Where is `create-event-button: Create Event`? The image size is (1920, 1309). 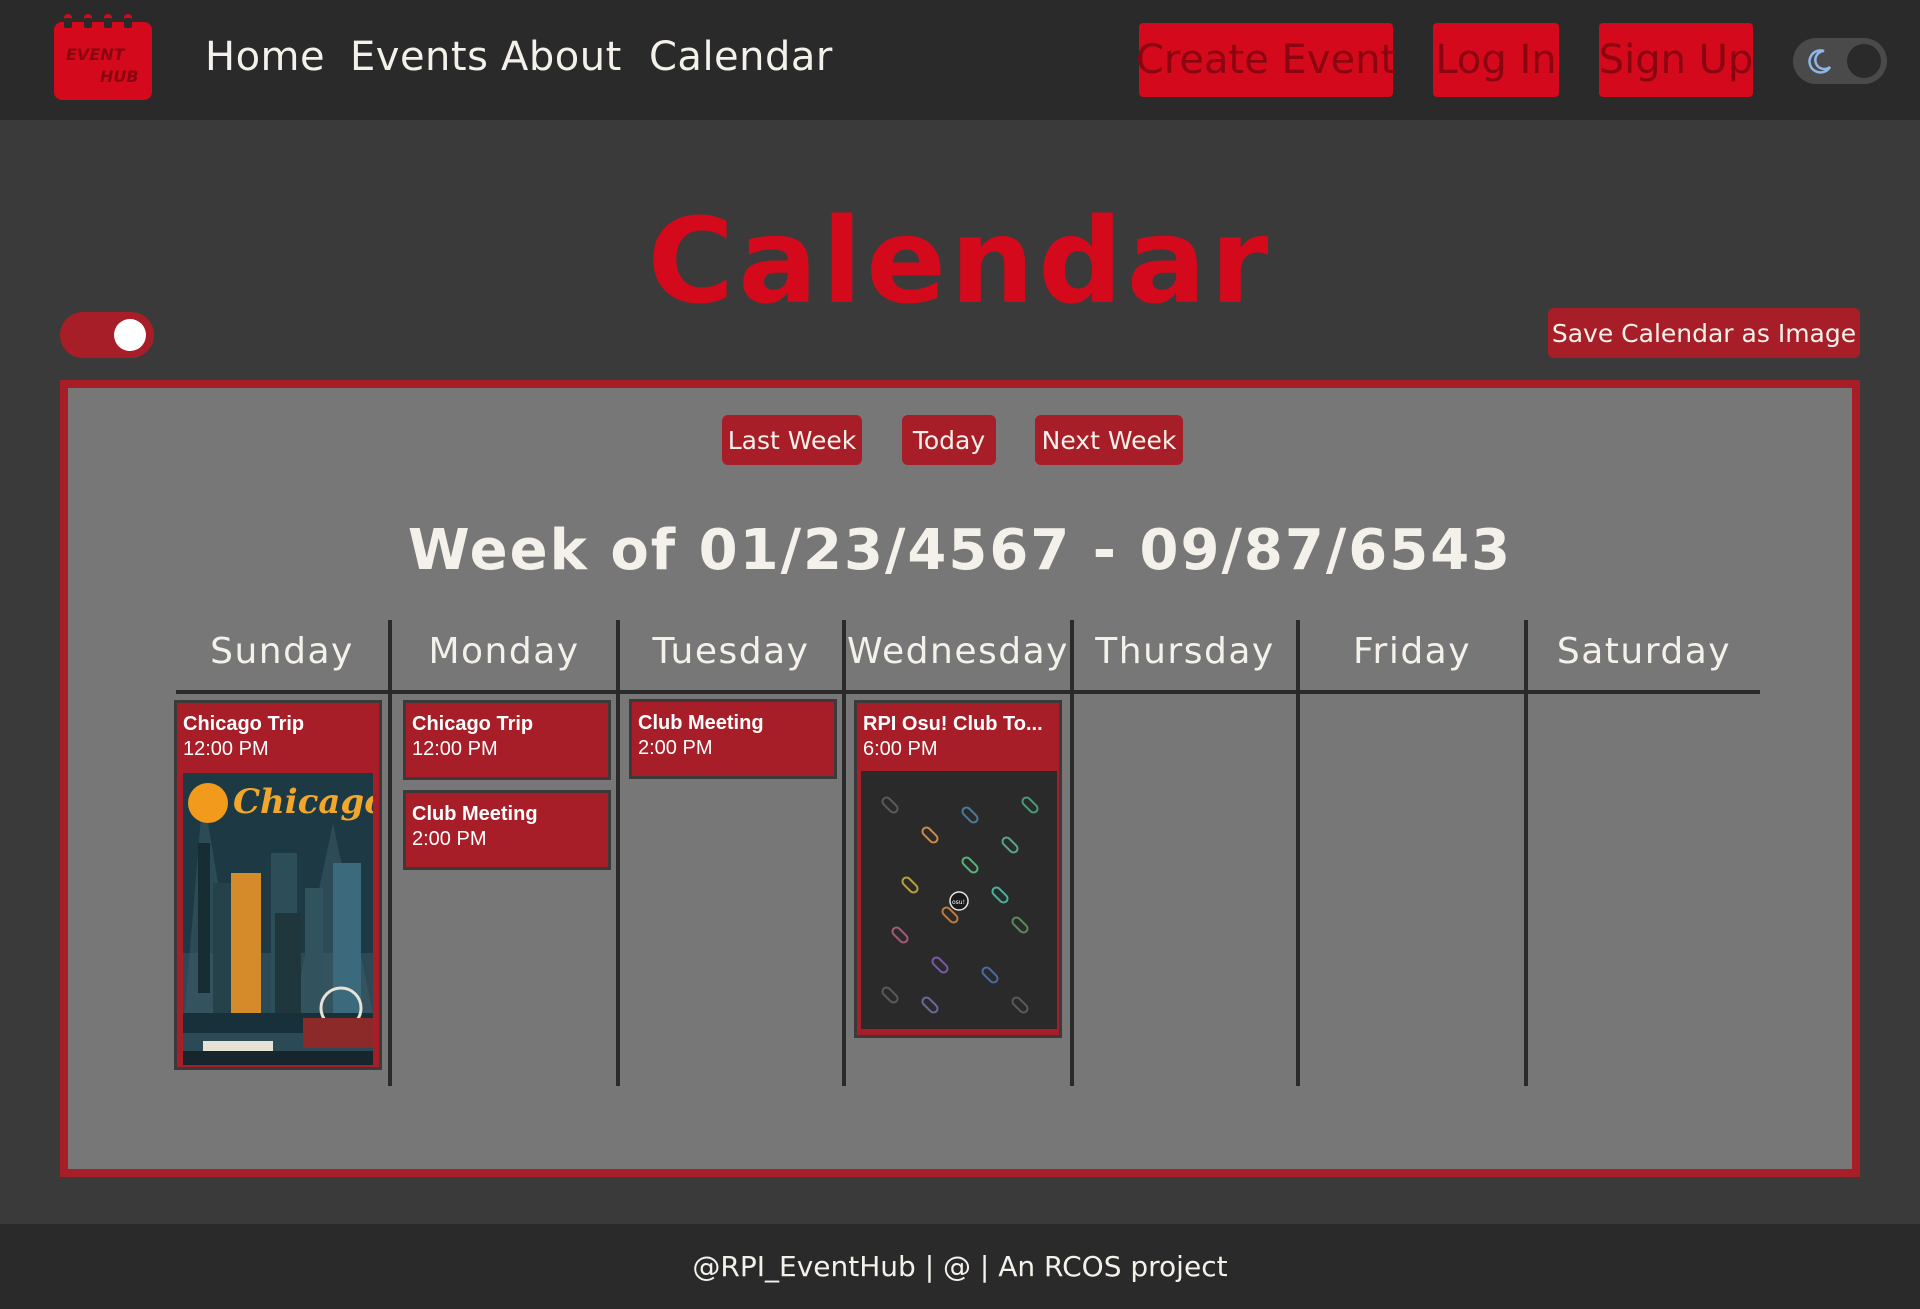 create-event-button: Create Event is located at coordinates (1266, 60).